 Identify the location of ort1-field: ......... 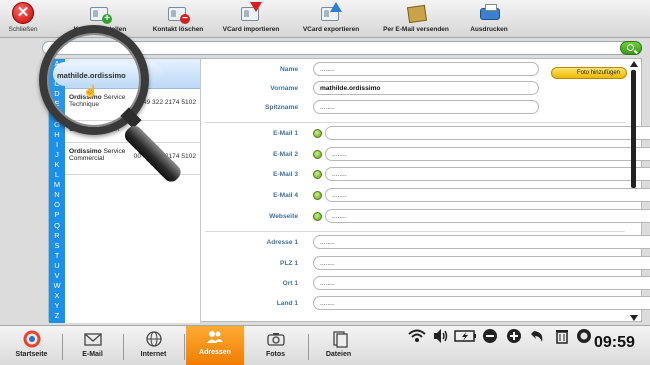
(481, 283).